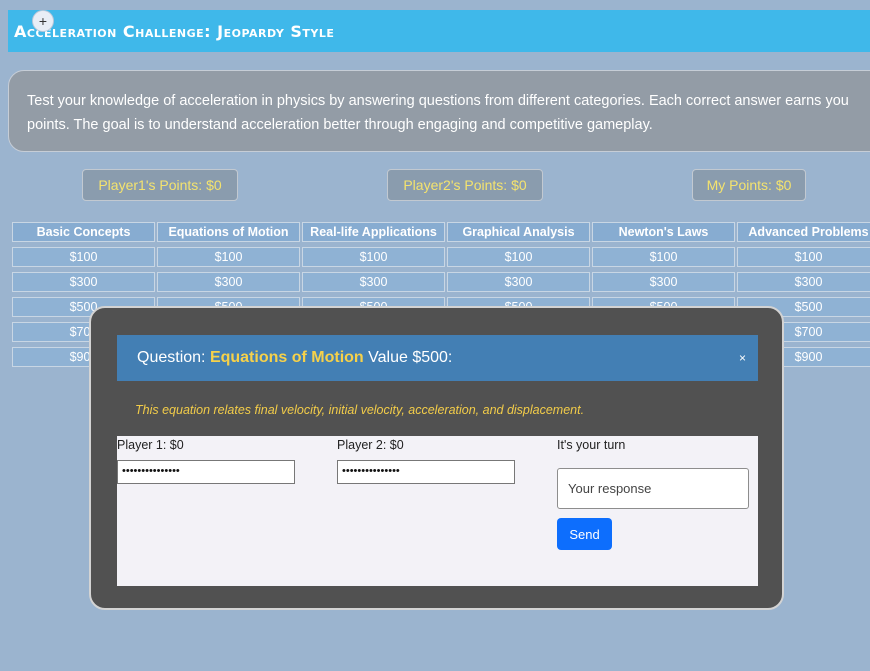 The image size is (870, 671). Describe the element at coordinates (408, 357) in the screenshot. I see `question-value: Value $500:` at that location.